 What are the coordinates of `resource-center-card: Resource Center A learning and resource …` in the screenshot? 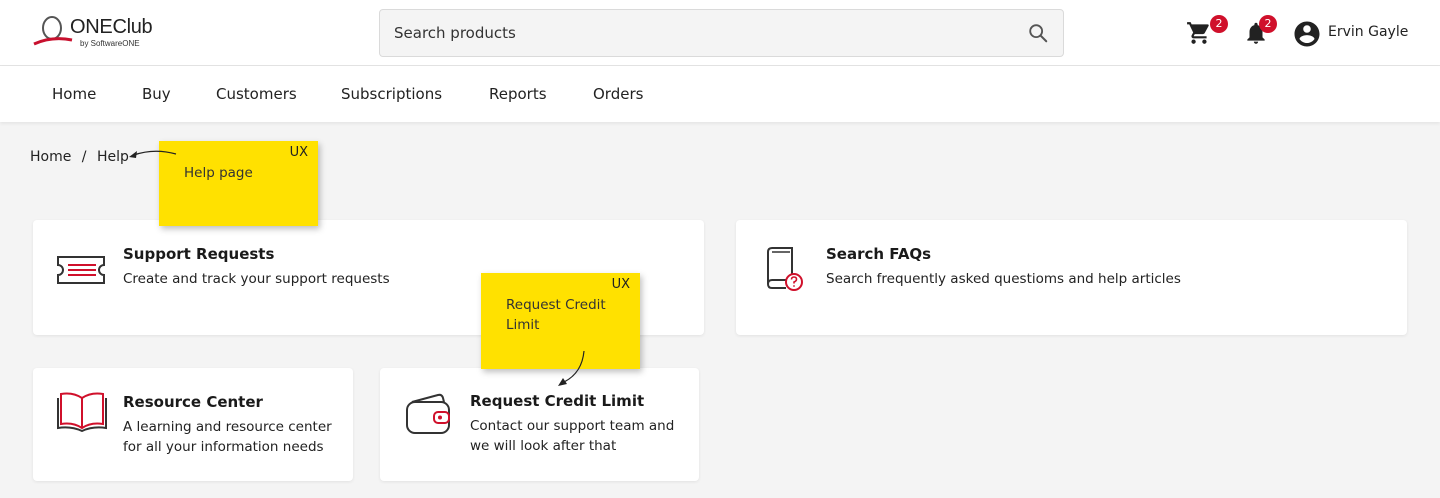 It's located at (193, 424).